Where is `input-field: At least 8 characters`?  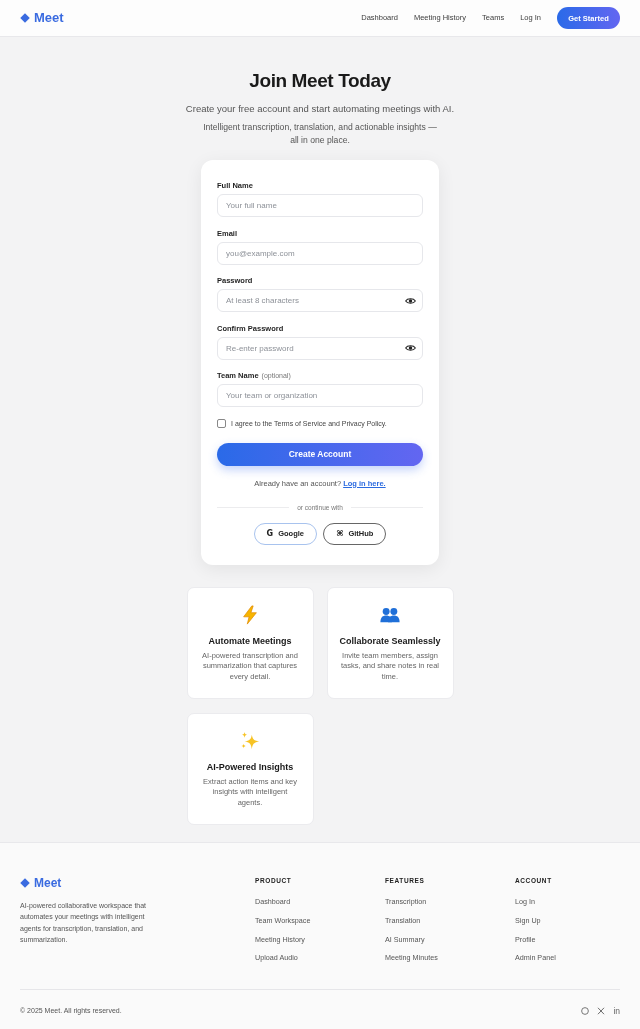 input-field: At least 8 characters is located at coordinates (320, 300).